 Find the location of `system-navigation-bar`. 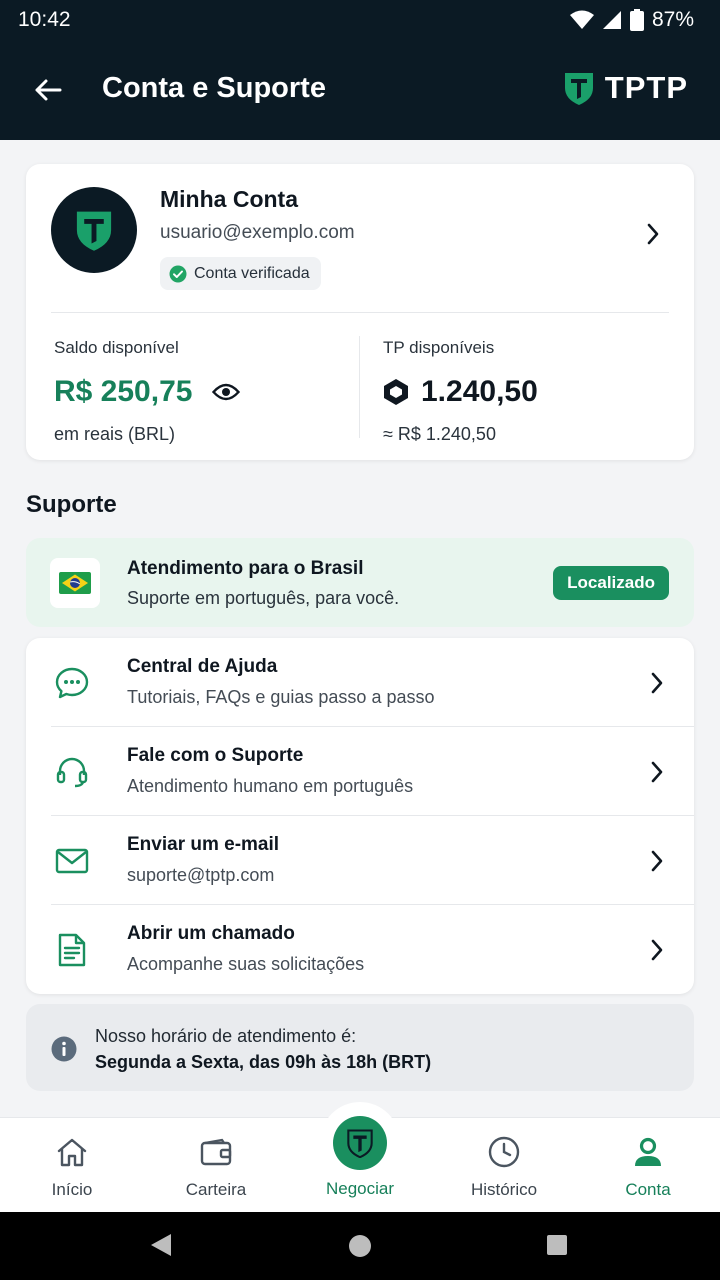

system-navigation-bar is located at coordinates (360, 1246).